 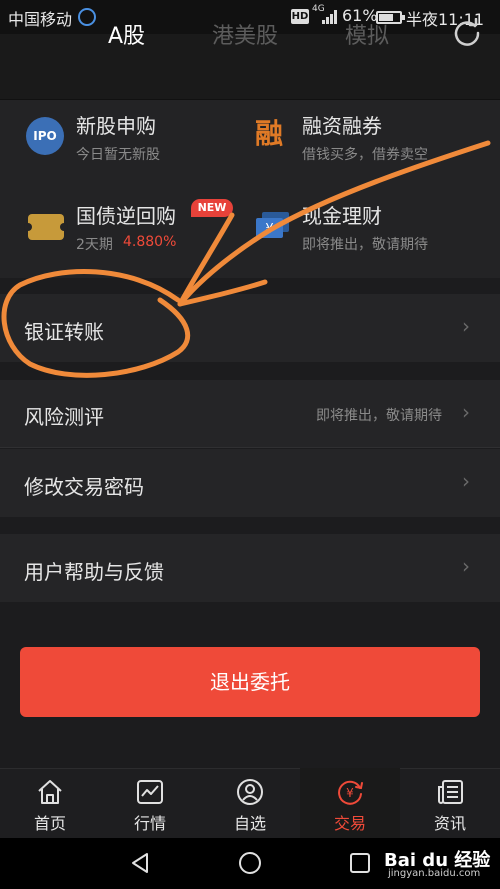 I want to click on trade-yuan-icon: ¥, so click(x=350, y=792).